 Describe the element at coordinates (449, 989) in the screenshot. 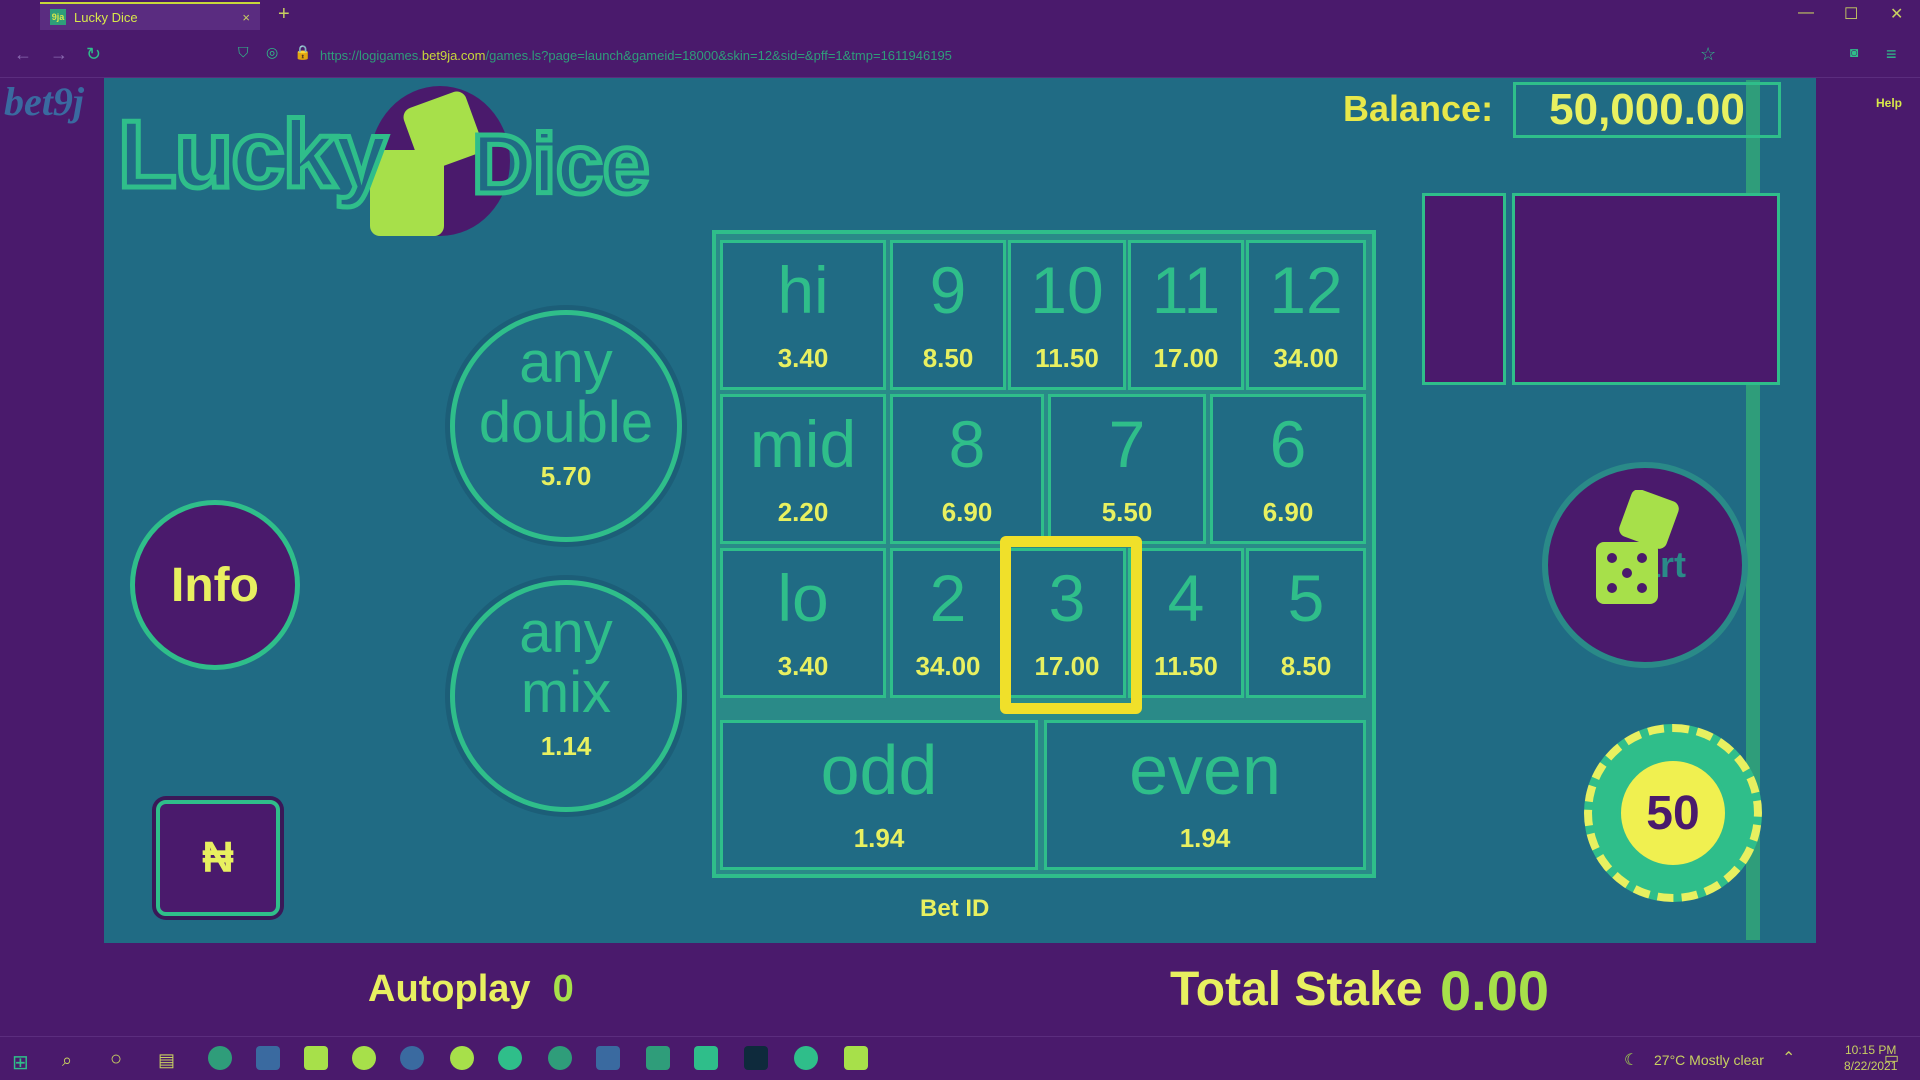

I see `autoplay-label: Autoplay` at that location.